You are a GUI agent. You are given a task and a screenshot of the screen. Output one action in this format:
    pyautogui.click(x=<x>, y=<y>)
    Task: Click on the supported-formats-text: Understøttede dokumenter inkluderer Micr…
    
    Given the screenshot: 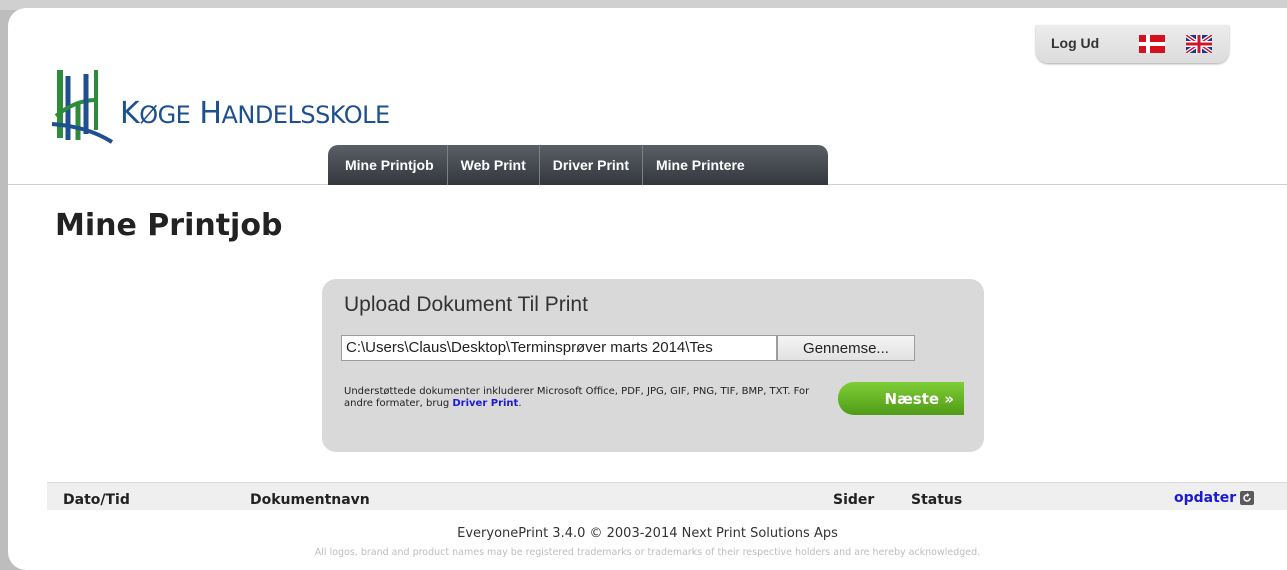 What is the action you would take?
    pyautogui.click(x=577, y=397)
    